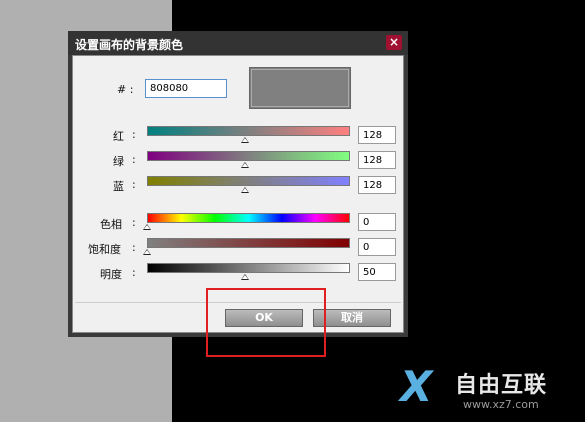  I want to click on watermark: X 自由互联 www.xz7.com, so click(490, 389).